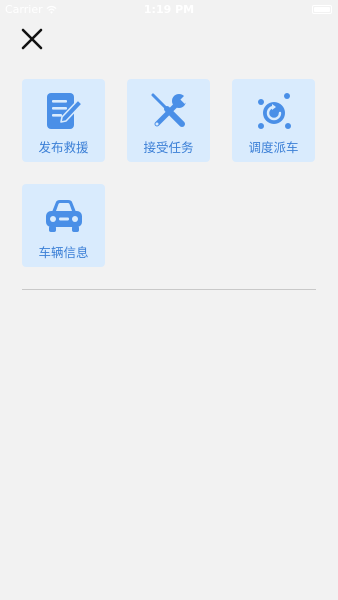  I want to click on status-time: 1:19 PM, so click(169, 9).